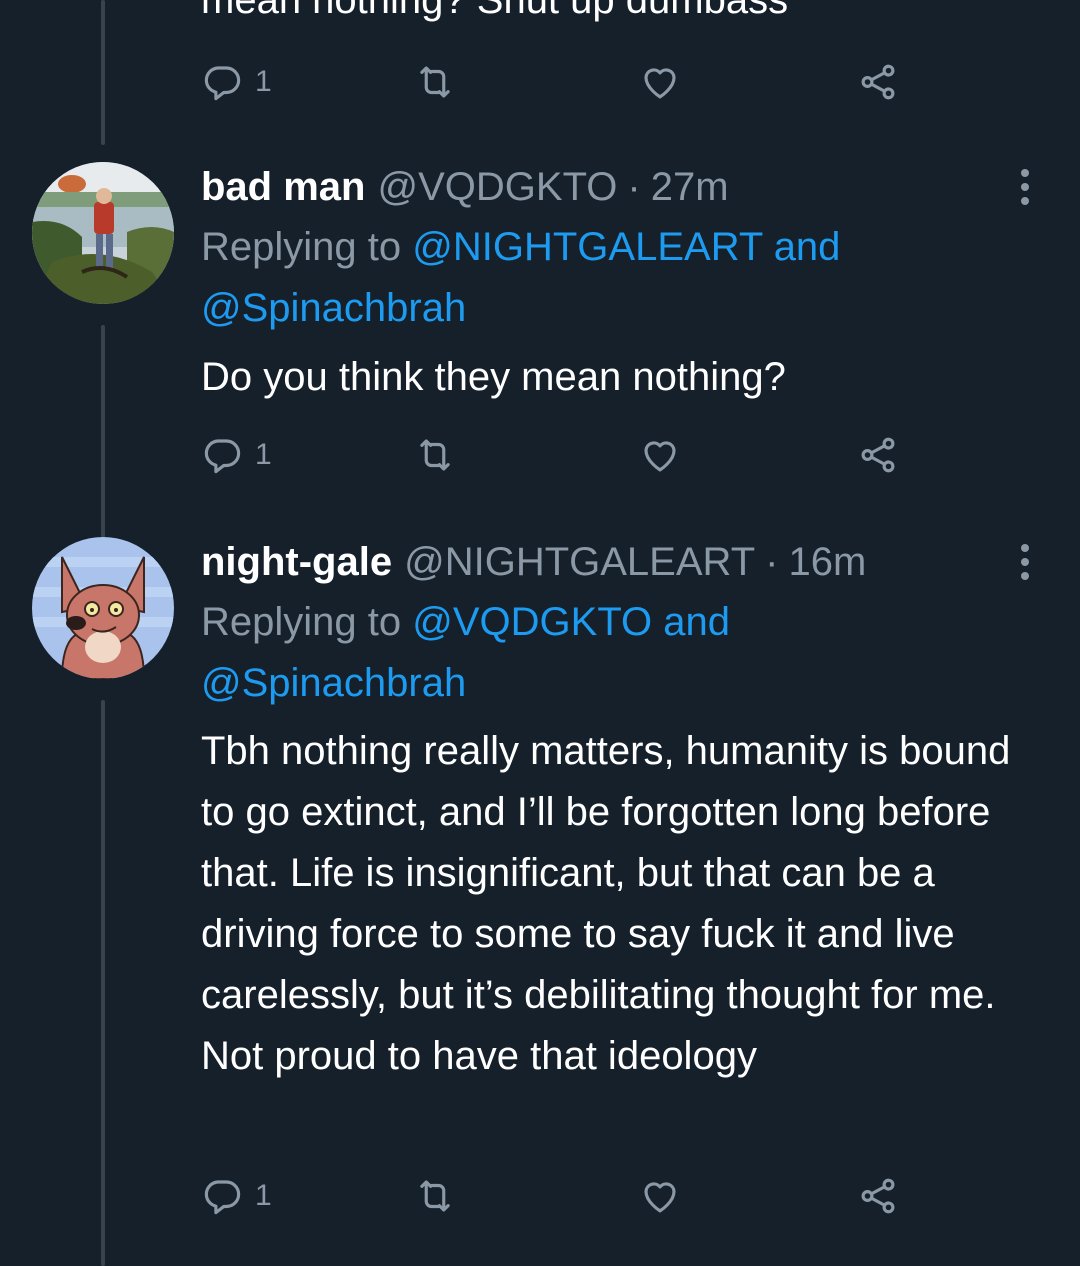 Image resolution: width=1080 pixels, height=1266 pixels. Describe the element at coordinates (579, 562) in the screenshot. I see `user-handle: @NIGHTGALEART` at that location.